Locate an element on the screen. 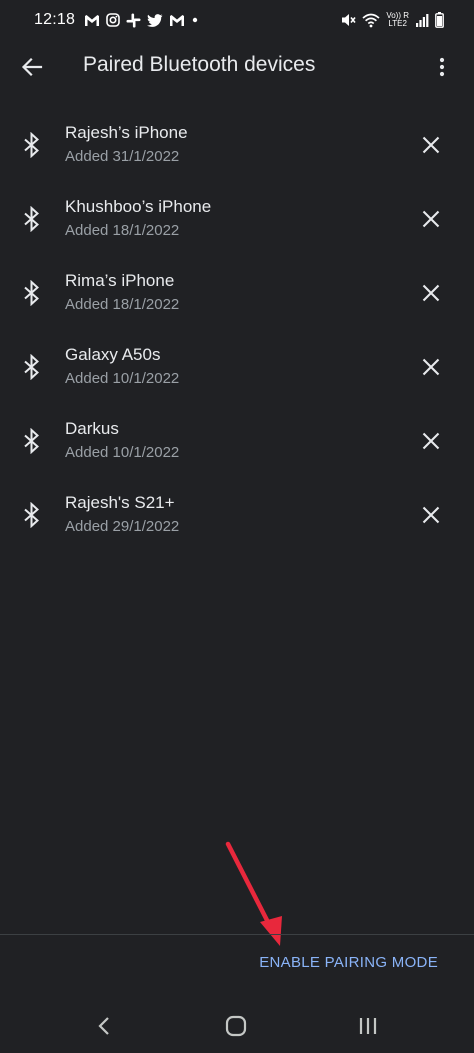 The width and height of the screenshot is (474, 1053). device-item: Darkus Added 10/1/2022 is located at coordinates (237, 441).